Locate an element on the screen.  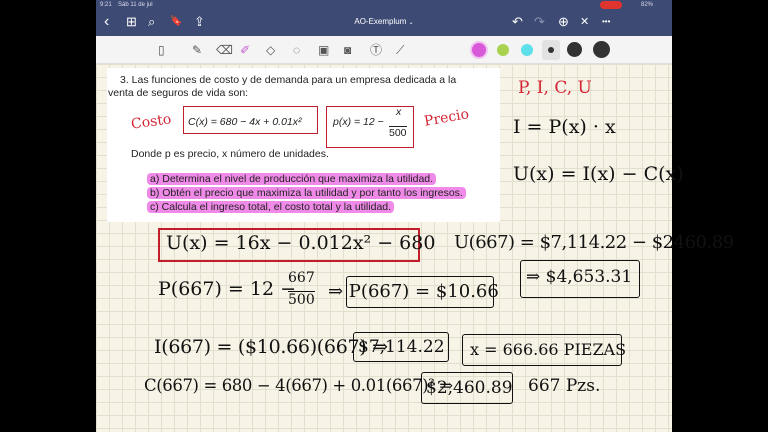
price-667-denominator: 500 is located at coordinates (301, 299).